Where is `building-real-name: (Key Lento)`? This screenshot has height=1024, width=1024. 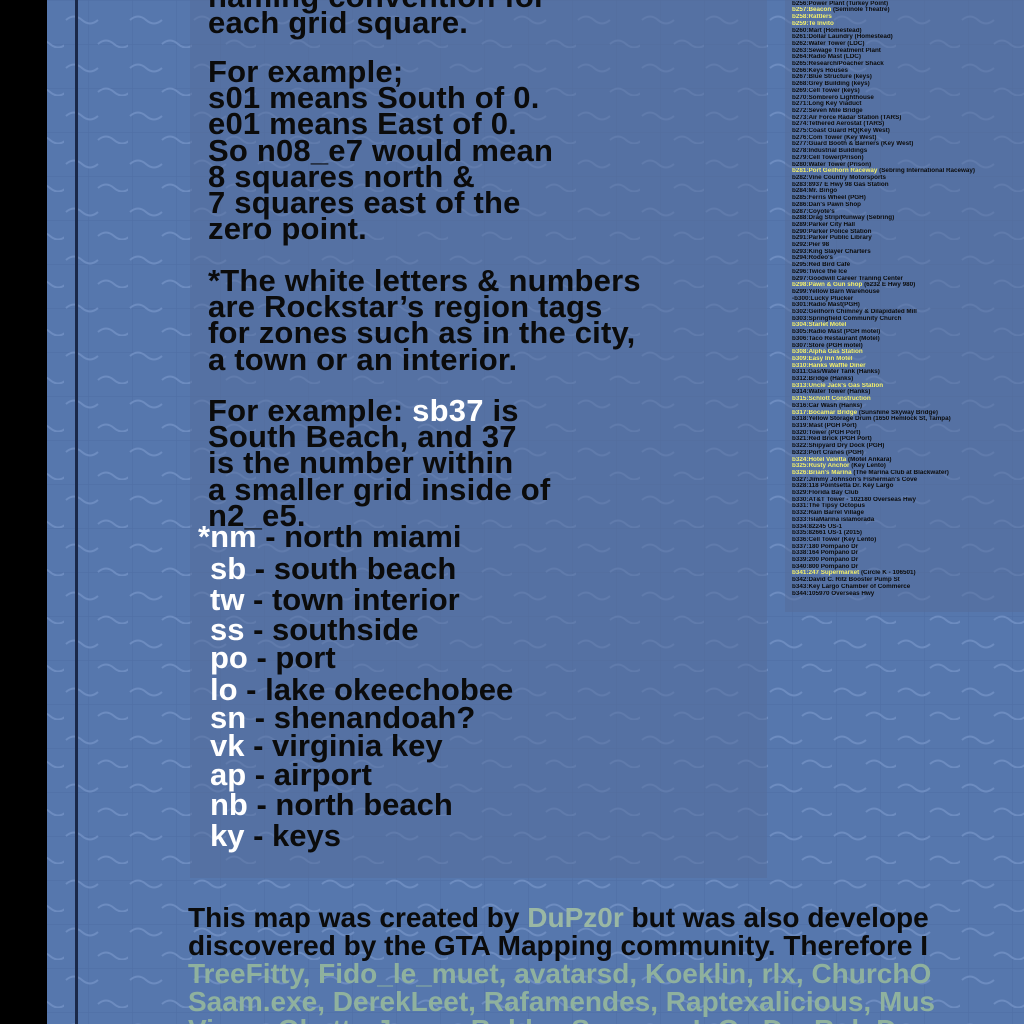 building-real-name: (Key Lento) is located at coordinates (867, 466).